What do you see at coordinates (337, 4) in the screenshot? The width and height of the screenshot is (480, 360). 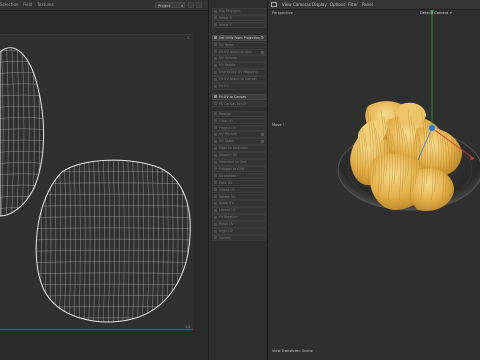 I see `menu-options: Options` at bounding box center [337, 4].